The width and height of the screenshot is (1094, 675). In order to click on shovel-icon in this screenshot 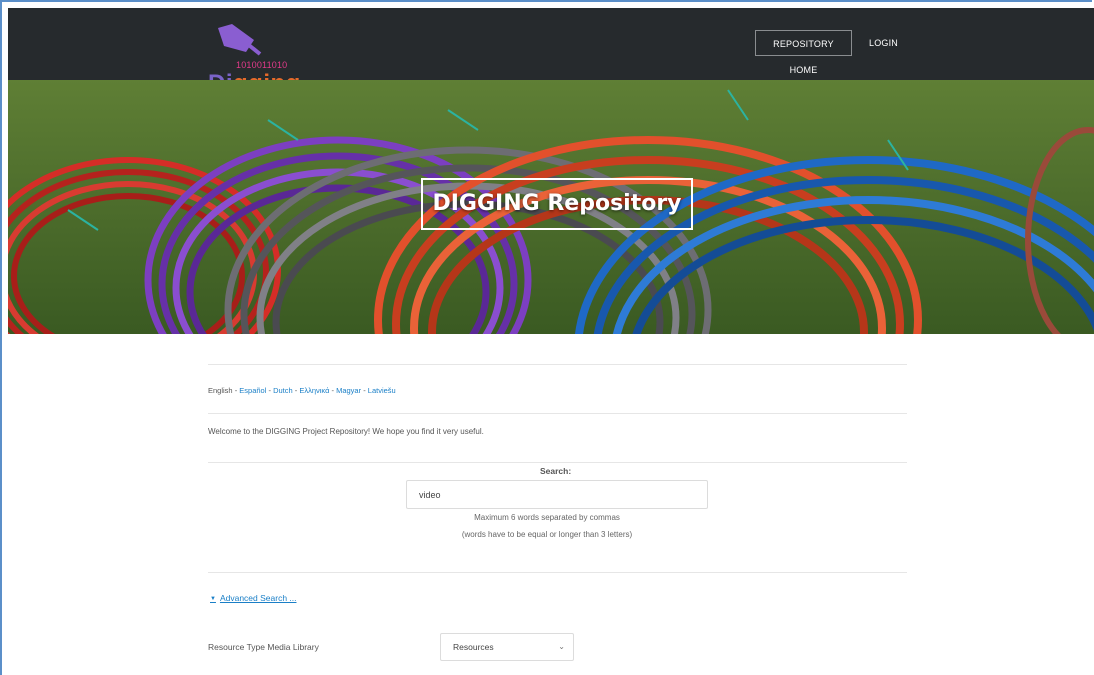, I will do `click(240, 40)`.